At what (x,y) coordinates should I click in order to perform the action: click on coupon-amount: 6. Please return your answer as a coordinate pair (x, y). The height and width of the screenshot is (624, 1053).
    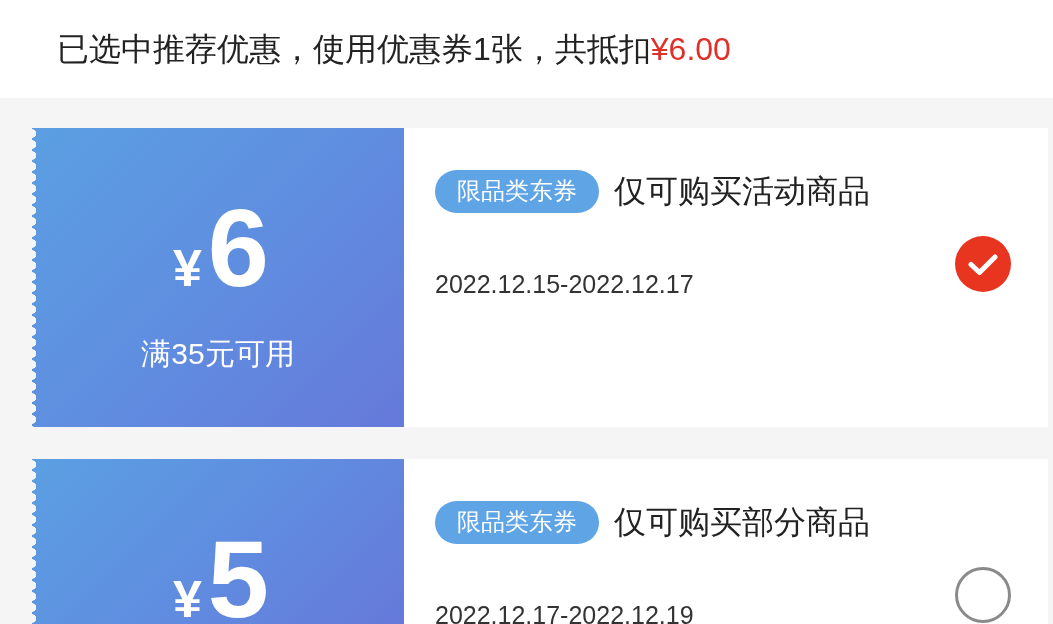
    Looking at the image, I should click on (238, 248).